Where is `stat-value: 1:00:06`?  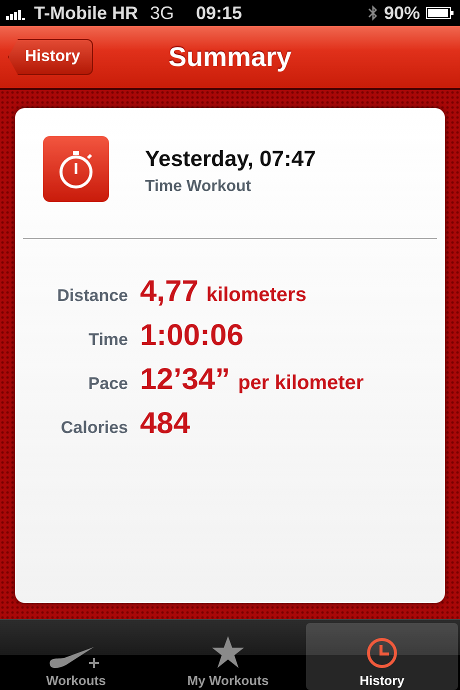 stat-value: 1:00:06 is located at coordinates (192, 336).